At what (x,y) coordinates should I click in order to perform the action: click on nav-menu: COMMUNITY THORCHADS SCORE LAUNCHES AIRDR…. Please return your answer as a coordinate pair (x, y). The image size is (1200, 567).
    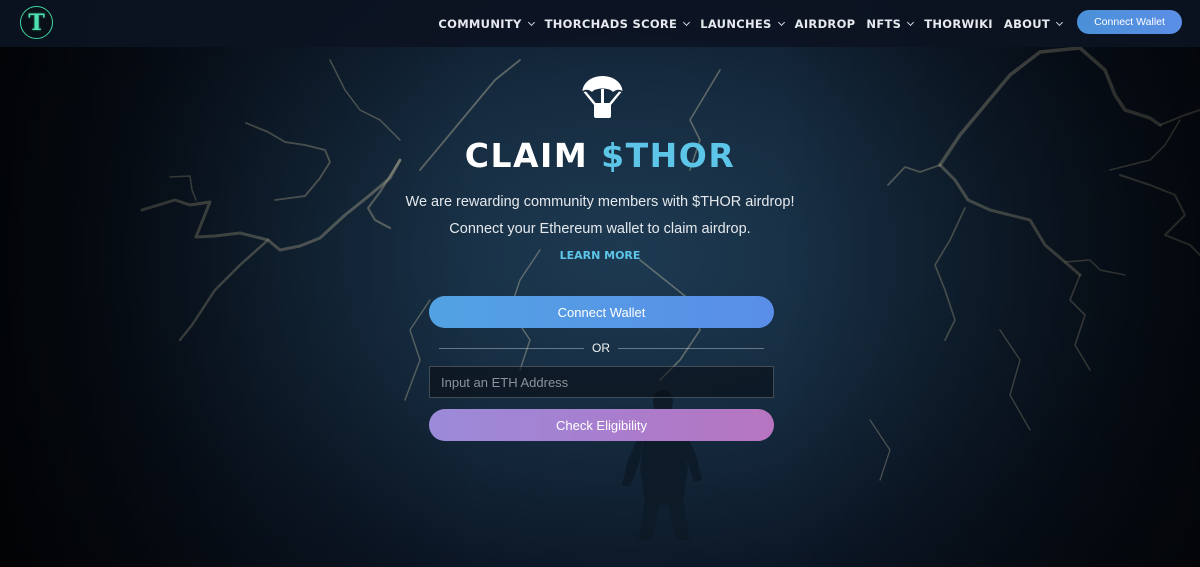
    Looking at the image, I should click on (745, 23).